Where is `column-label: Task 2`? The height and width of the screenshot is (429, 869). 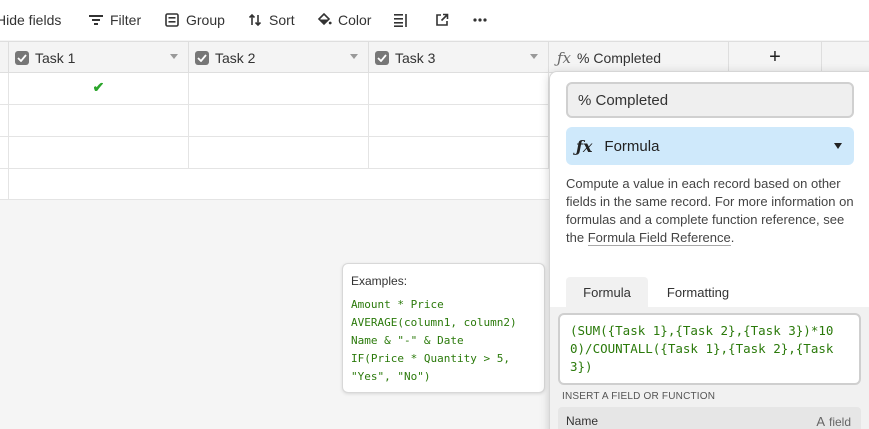 column-label: Task 2 is located at coordinates (235, 57).